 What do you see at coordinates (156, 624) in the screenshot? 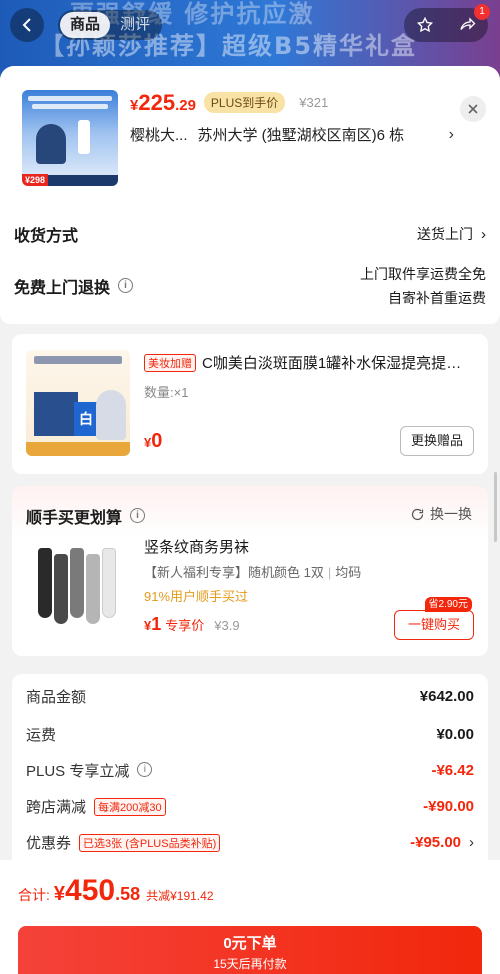
I see `addon-price-value: 1` at bounding box center [156, 624].